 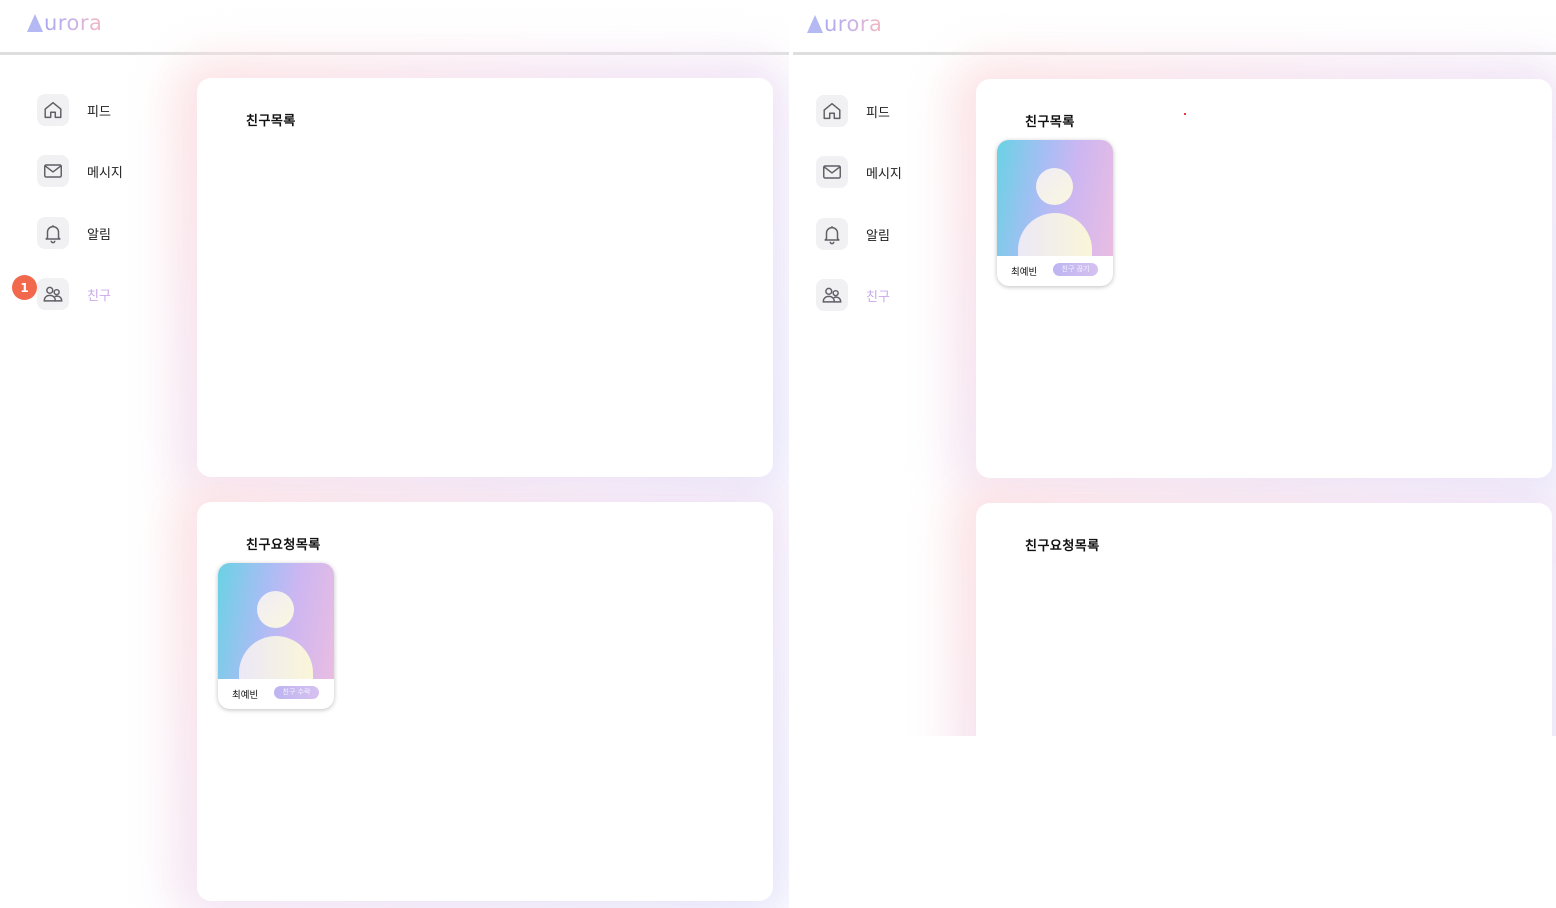 What do you see at coordinates (24, 287) in the screenshot?
I see `notification-badge: 1` at bounding box center [24, 287].